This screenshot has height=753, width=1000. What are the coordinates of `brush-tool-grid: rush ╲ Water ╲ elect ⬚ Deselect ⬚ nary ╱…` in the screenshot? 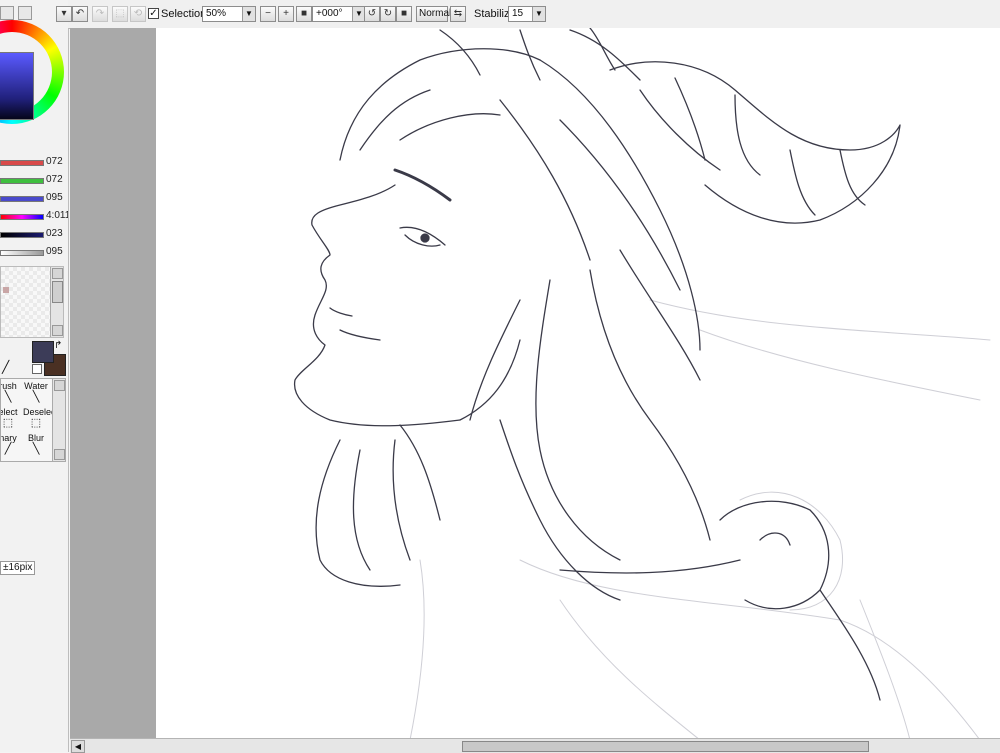 It's located at (33, 420).